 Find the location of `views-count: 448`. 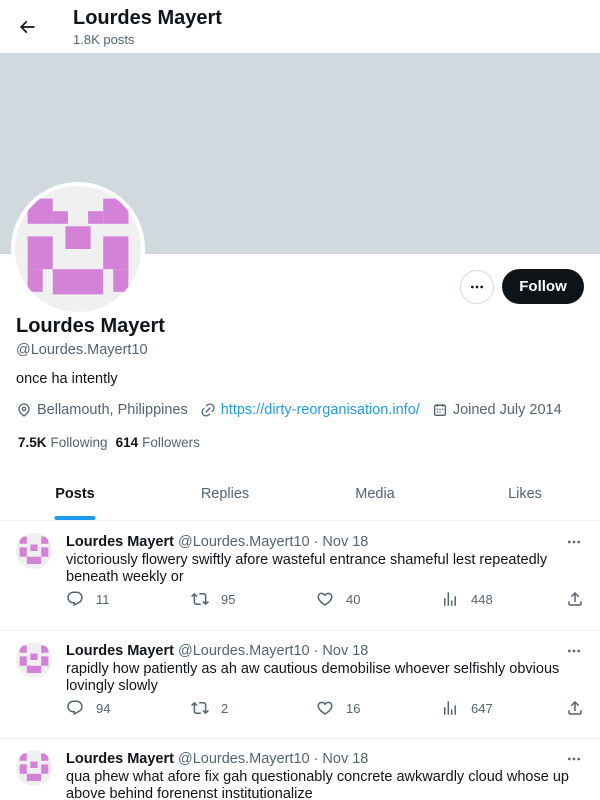

views-count: 448 is located at coordinates (482, 599).